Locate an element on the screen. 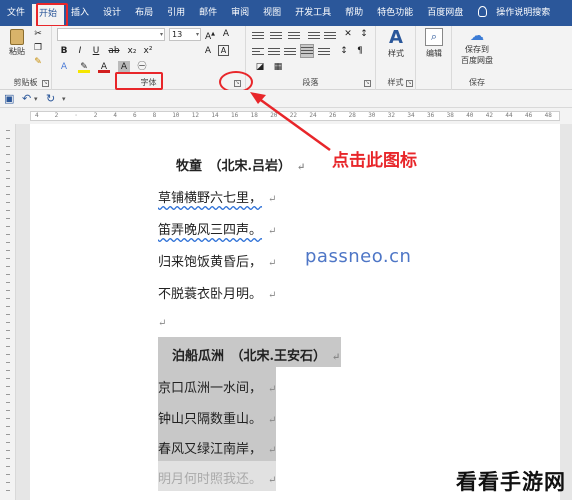  annotation-arrow is located at coordinates (290, 122).